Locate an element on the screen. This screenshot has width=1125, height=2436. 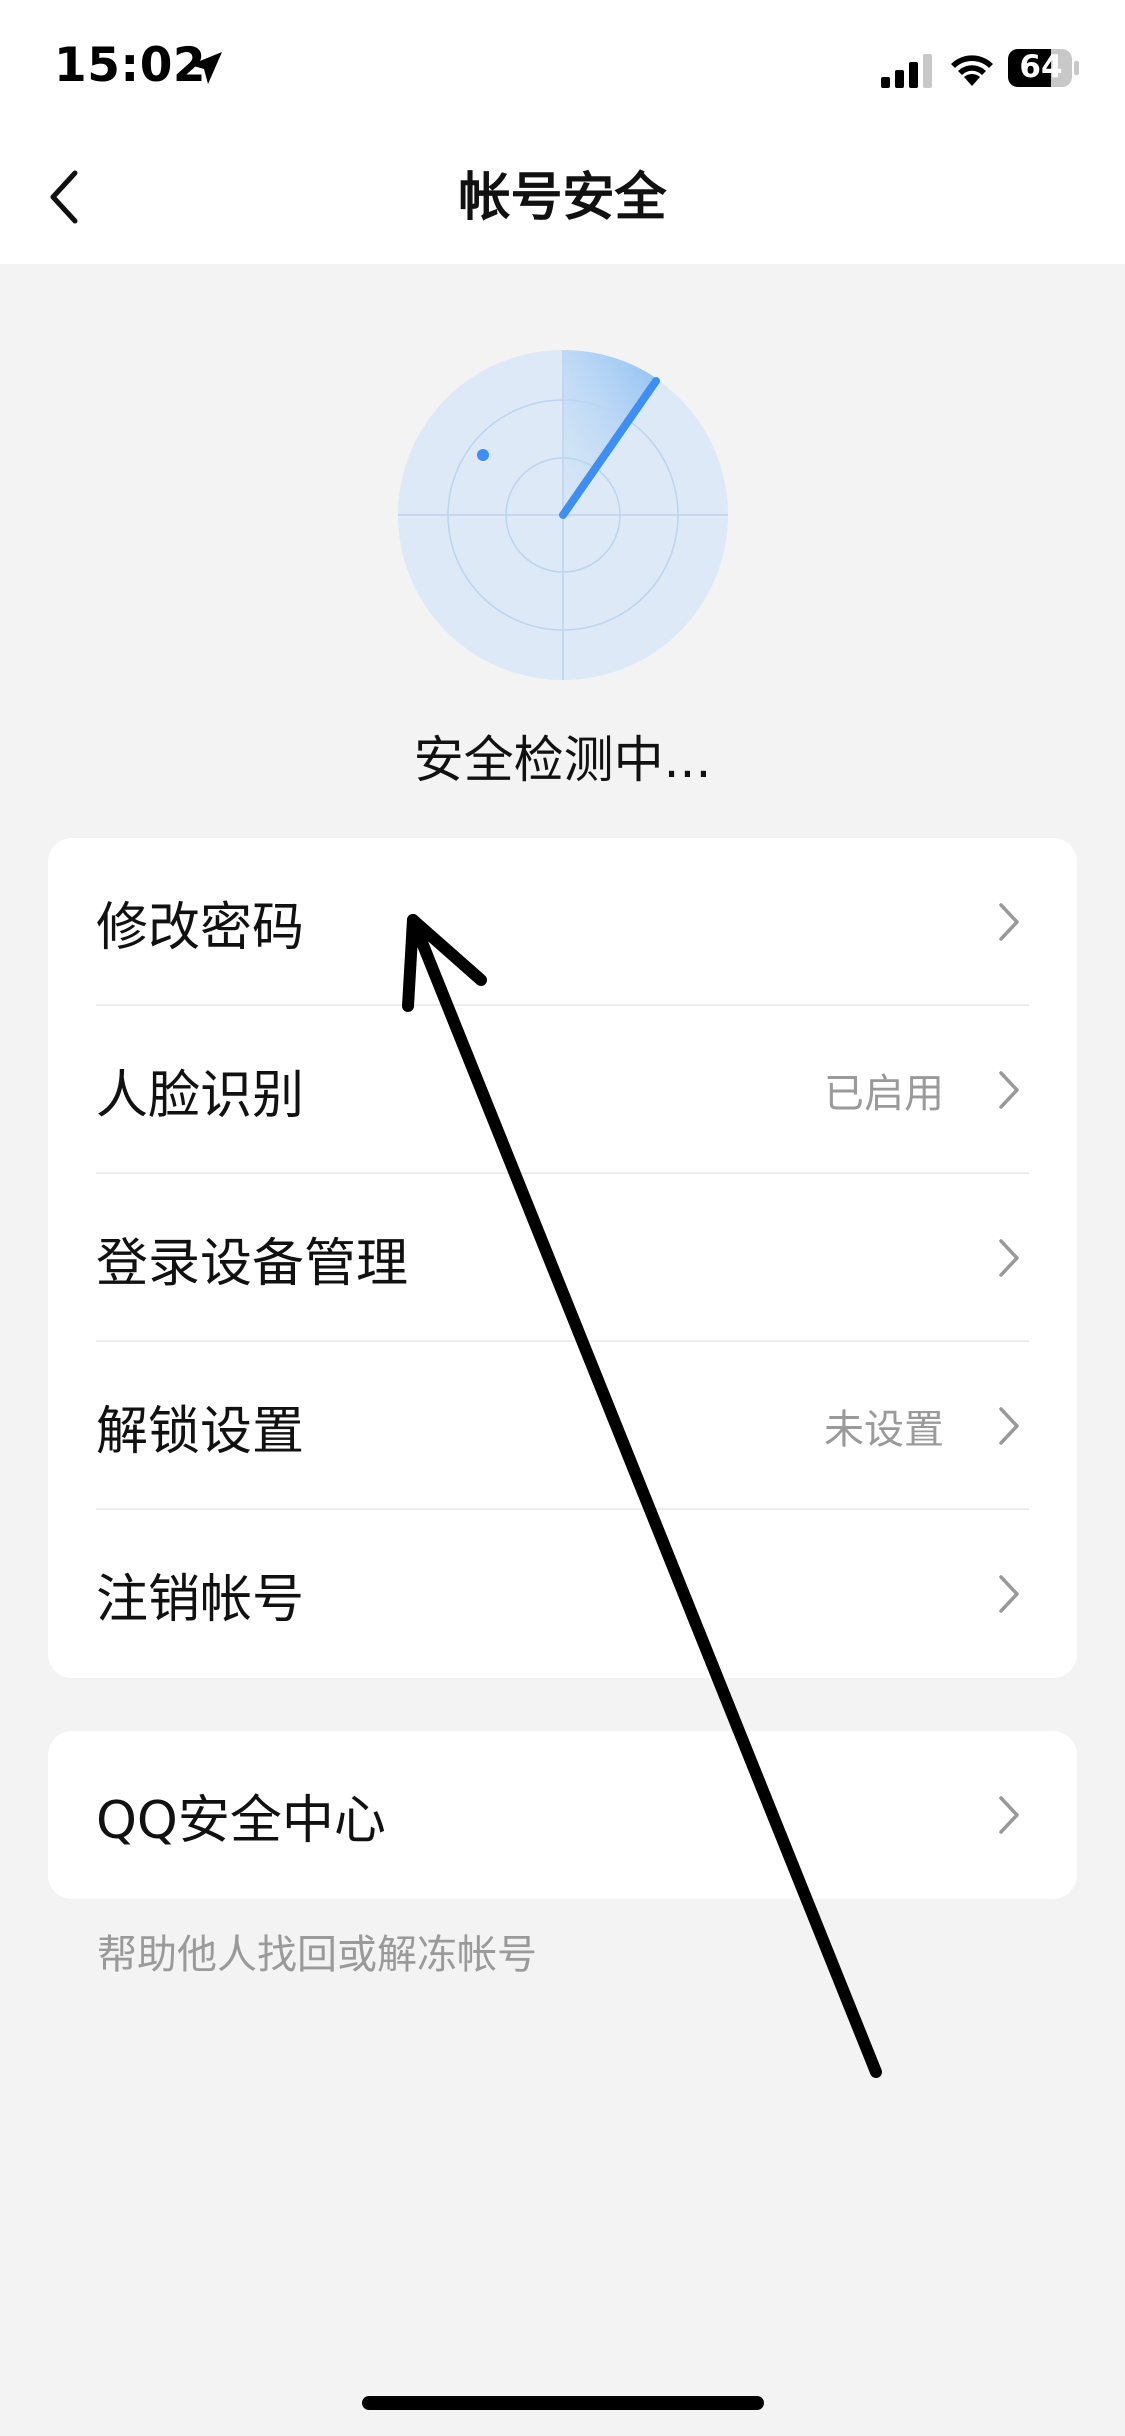
chevron-left-icon is located at coordinates (64, 197).